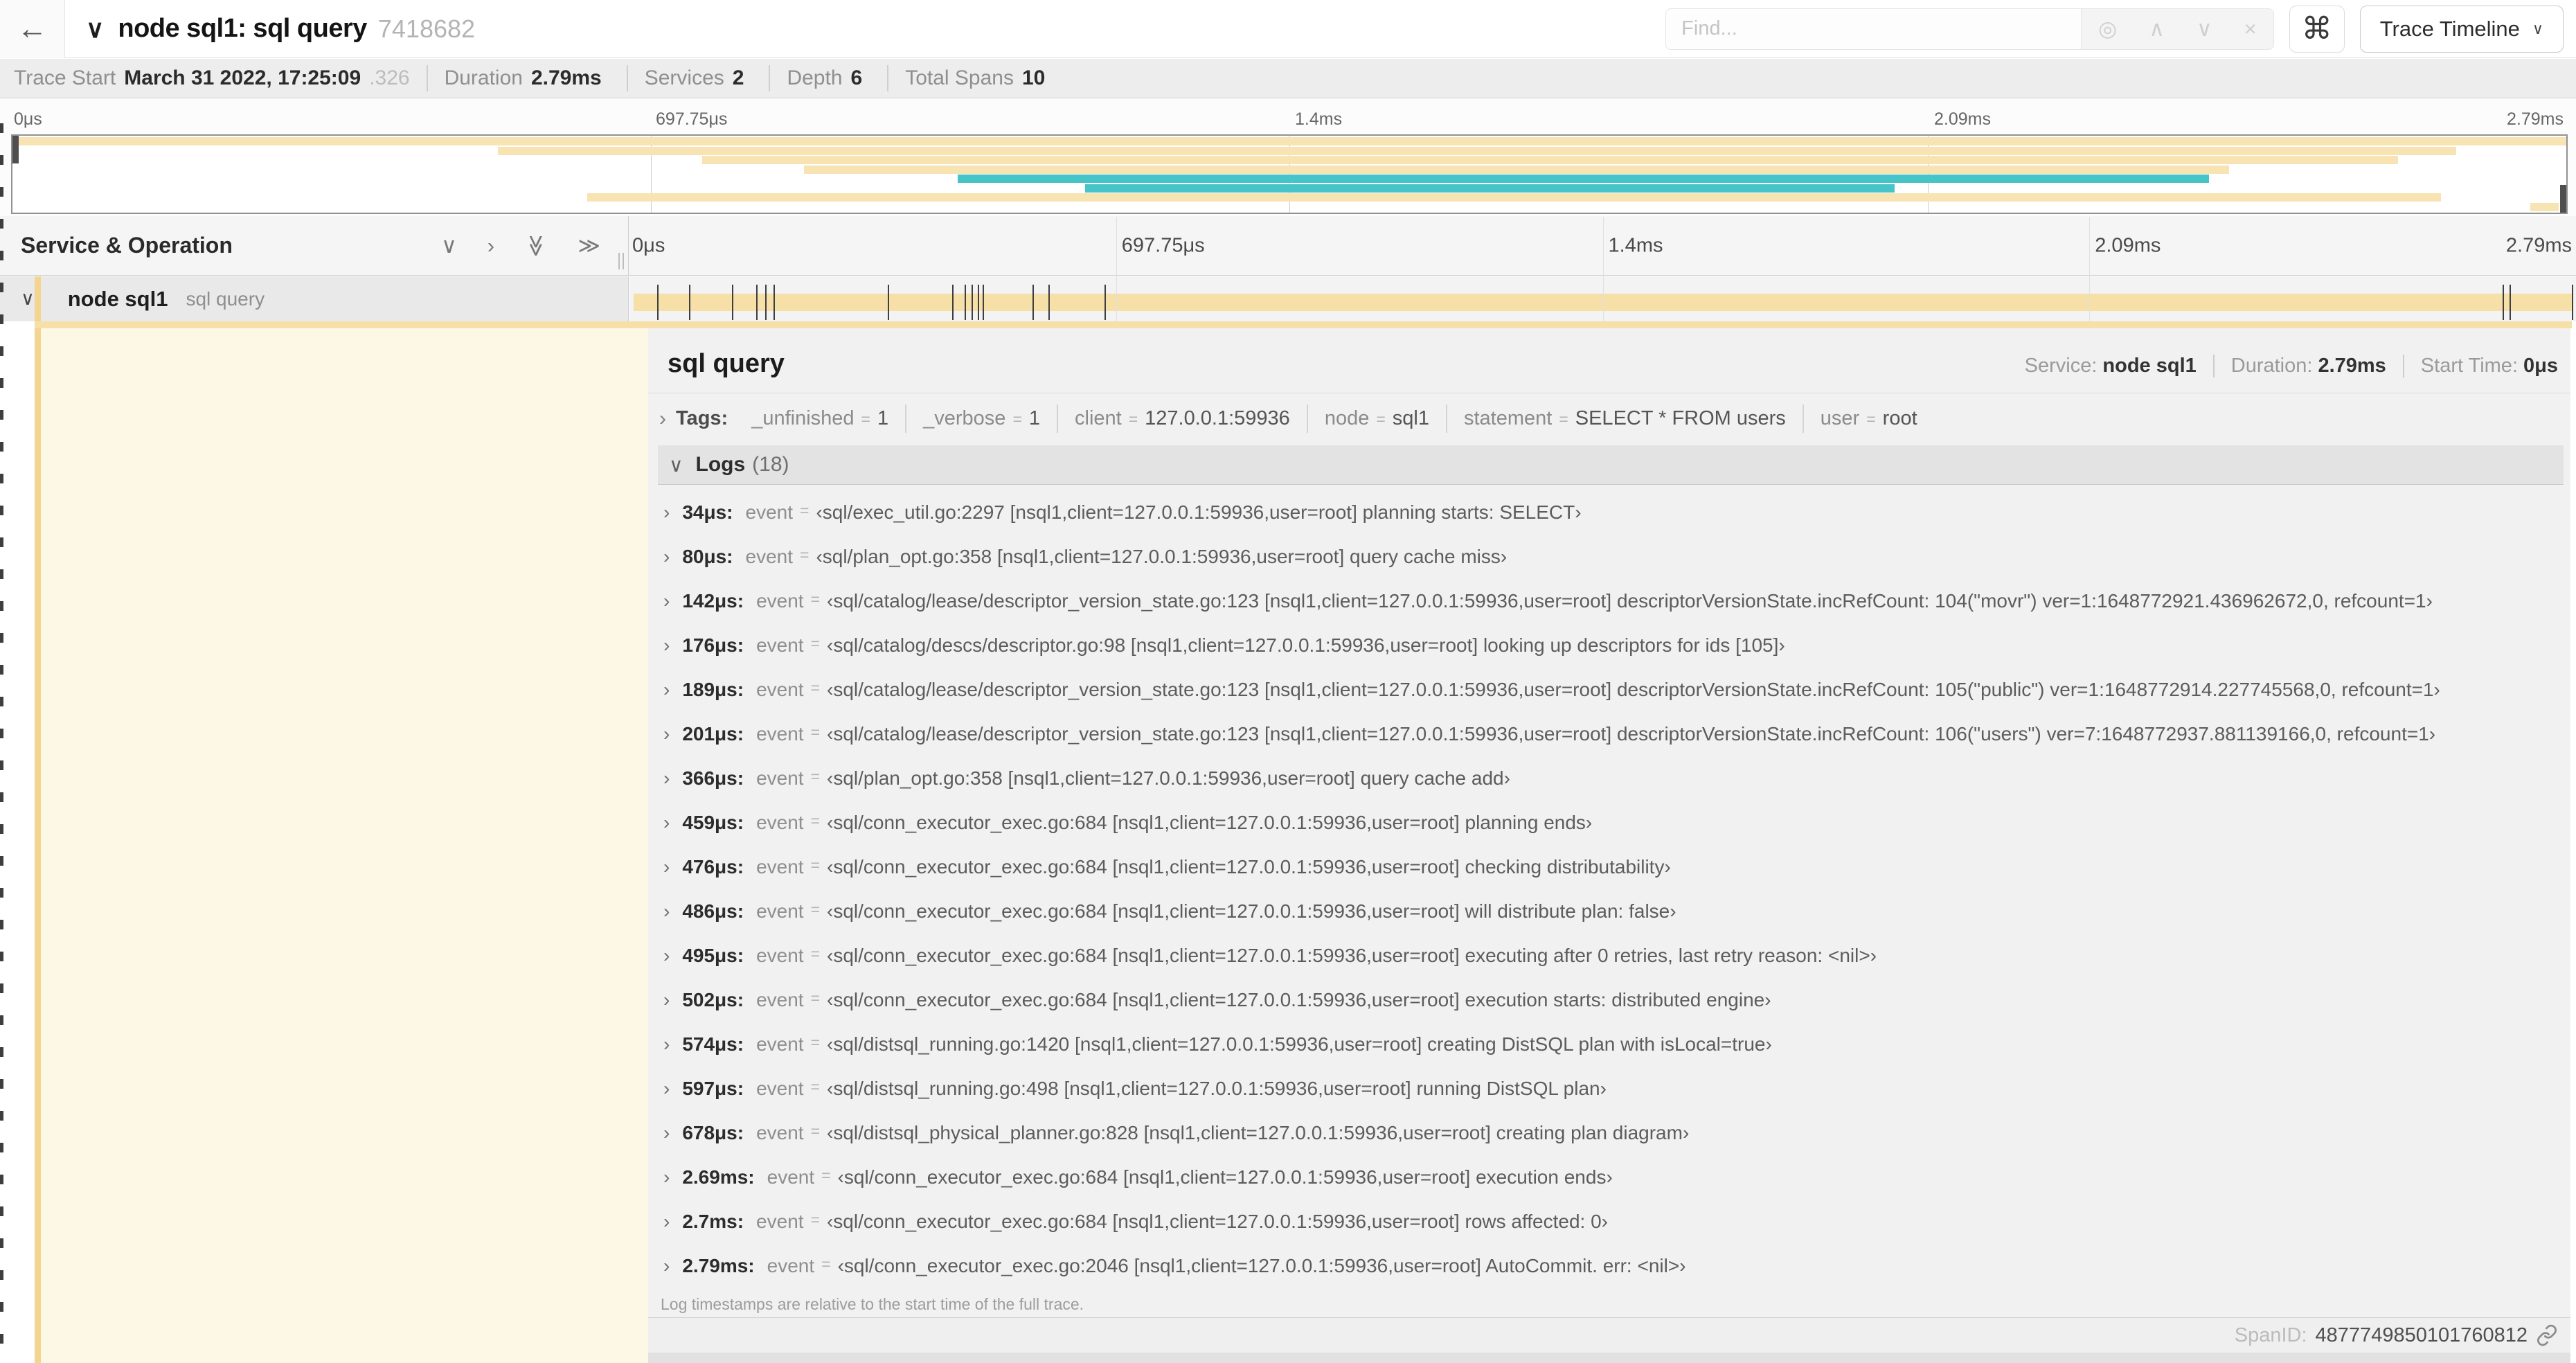  I want to click on log-timestamp: 2.69ms:, so click(719, 1177).